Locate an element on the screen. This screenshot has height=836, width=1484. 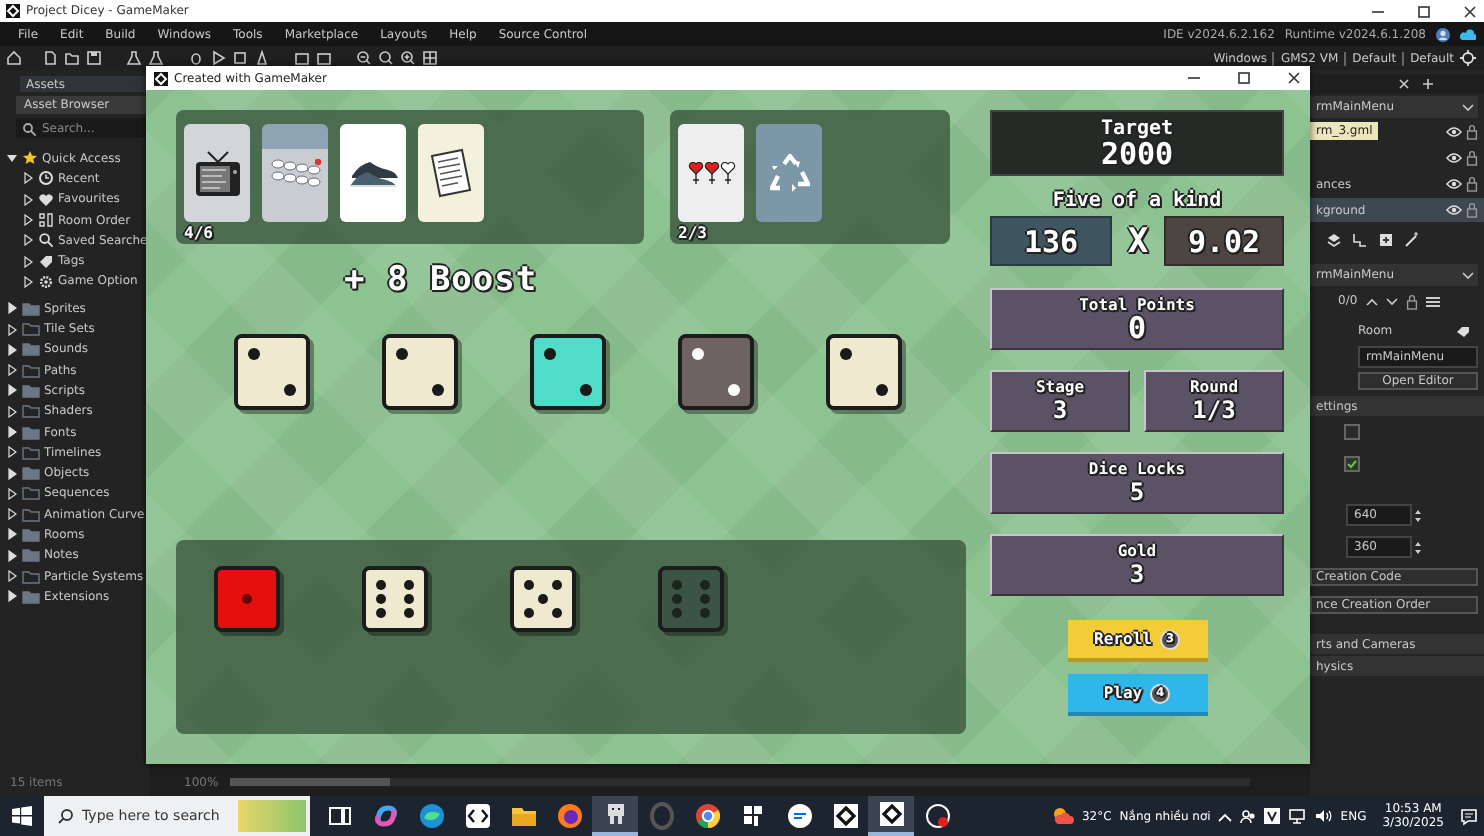
target-icon is located at coordinates (1468, 58).